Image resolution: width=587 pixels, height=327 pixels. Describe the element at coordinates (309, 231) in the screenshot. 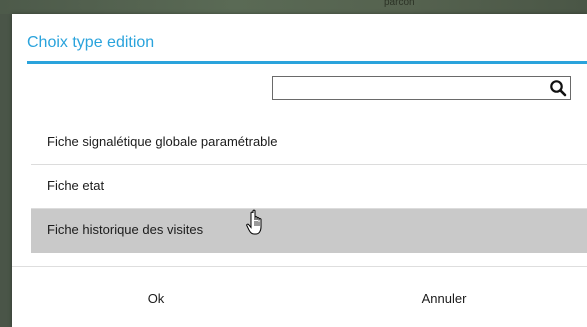

I see `list-item-selected: Fiche historique des visites` at that location.